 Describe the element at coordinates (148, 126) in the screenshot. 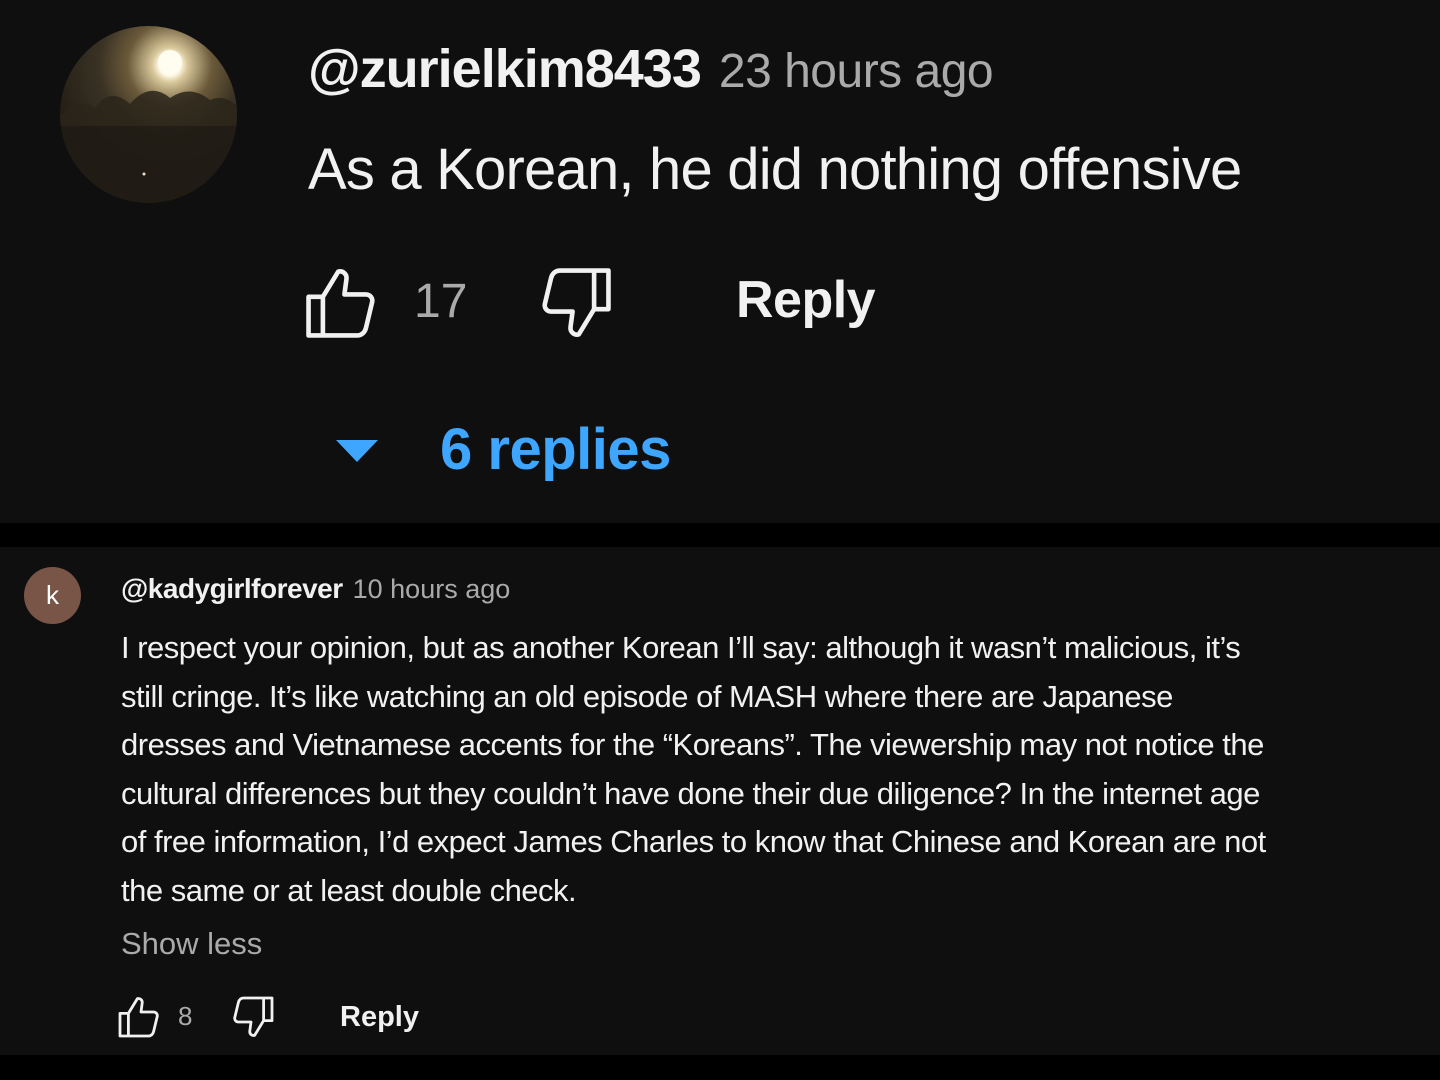

I see `avatar-photo-icon` at that location.